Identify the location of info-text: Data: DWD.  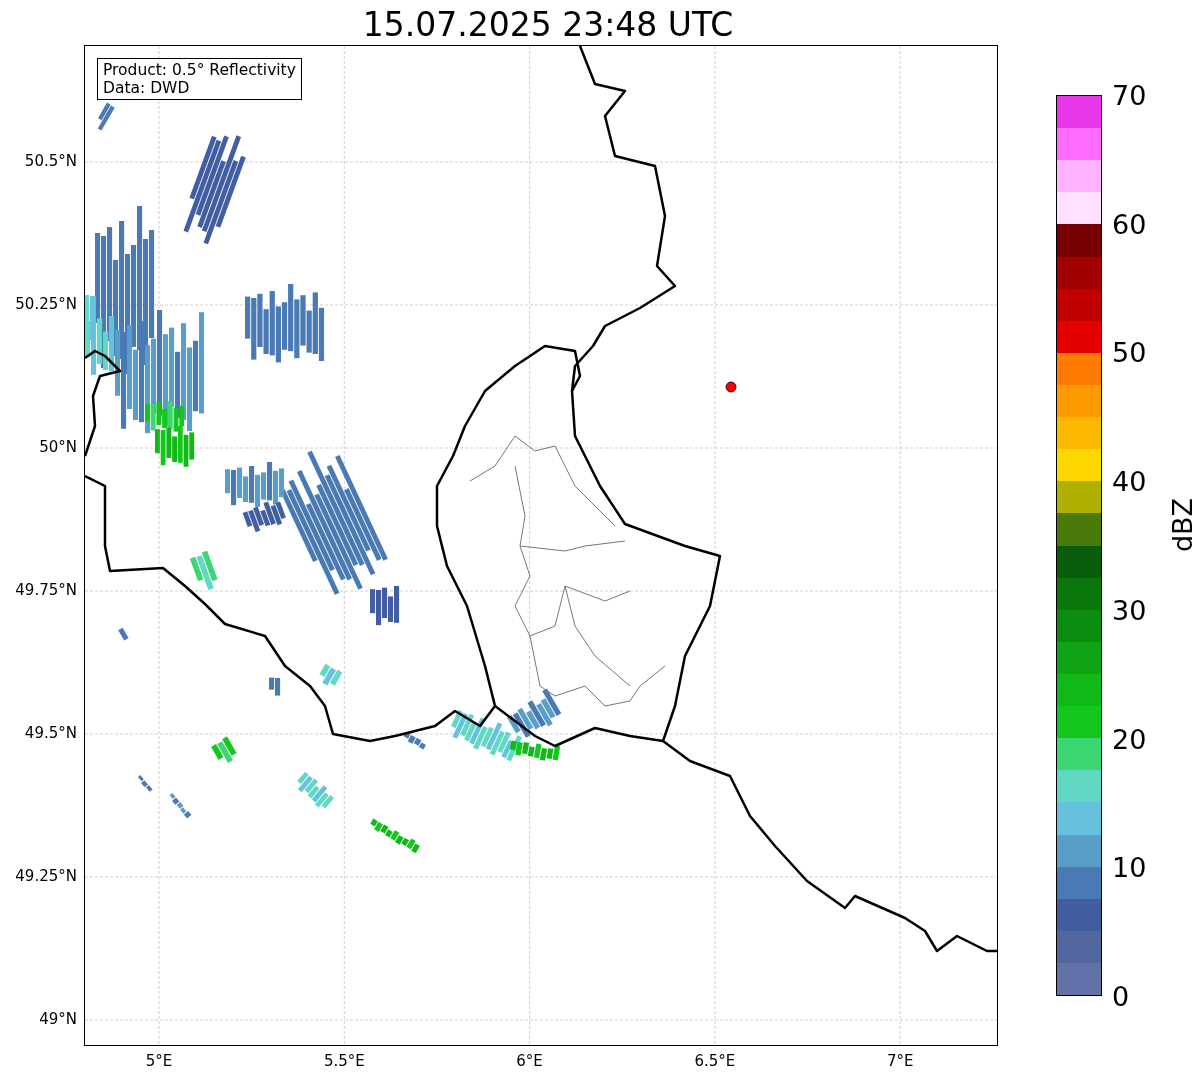
(147, 88).